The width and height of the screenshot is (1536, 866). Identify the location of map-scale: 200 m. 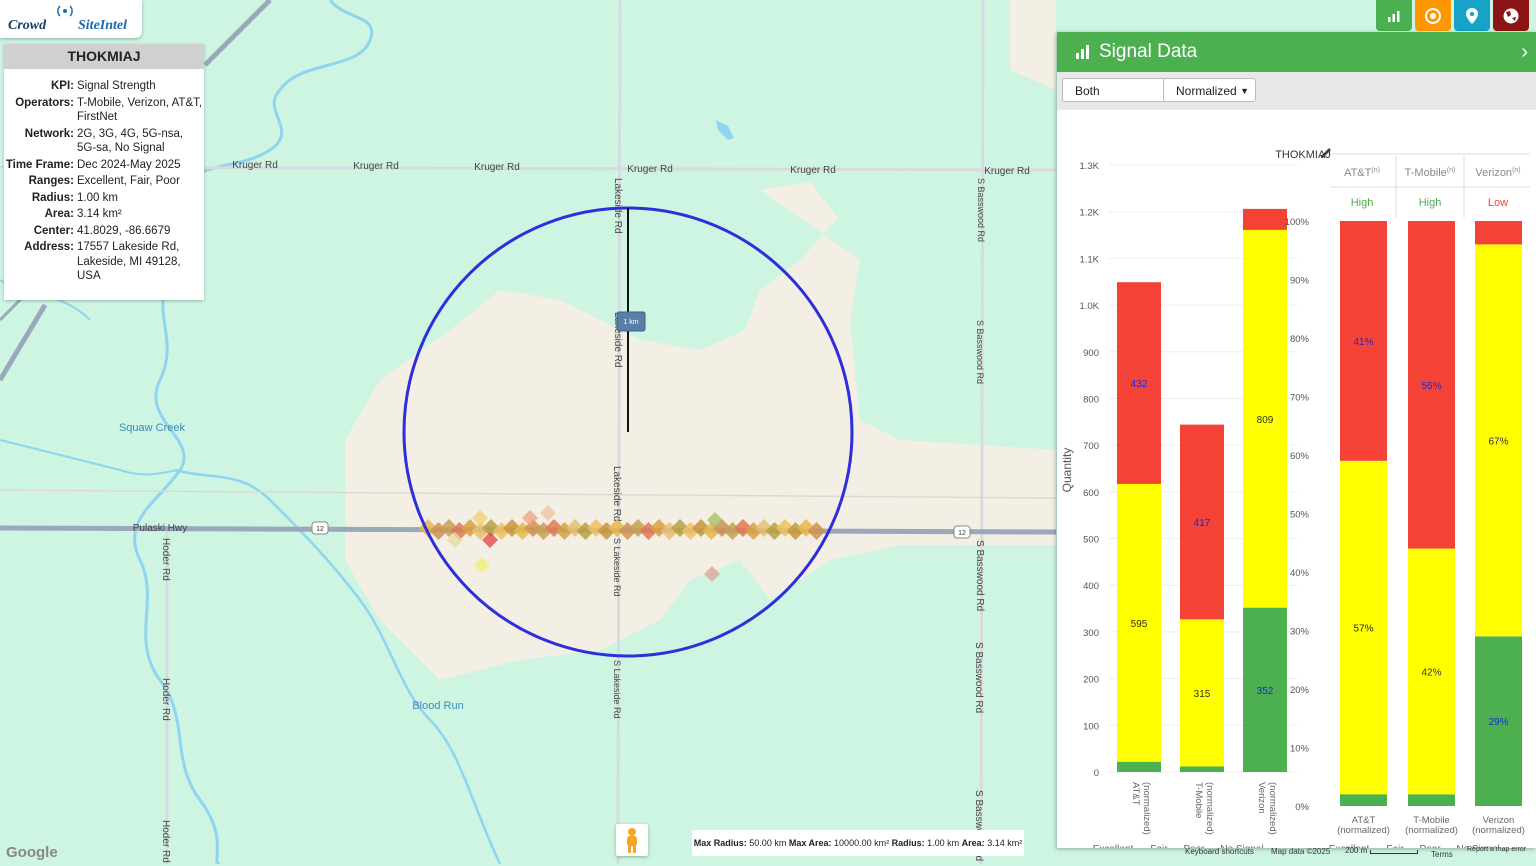
(1356, 854).